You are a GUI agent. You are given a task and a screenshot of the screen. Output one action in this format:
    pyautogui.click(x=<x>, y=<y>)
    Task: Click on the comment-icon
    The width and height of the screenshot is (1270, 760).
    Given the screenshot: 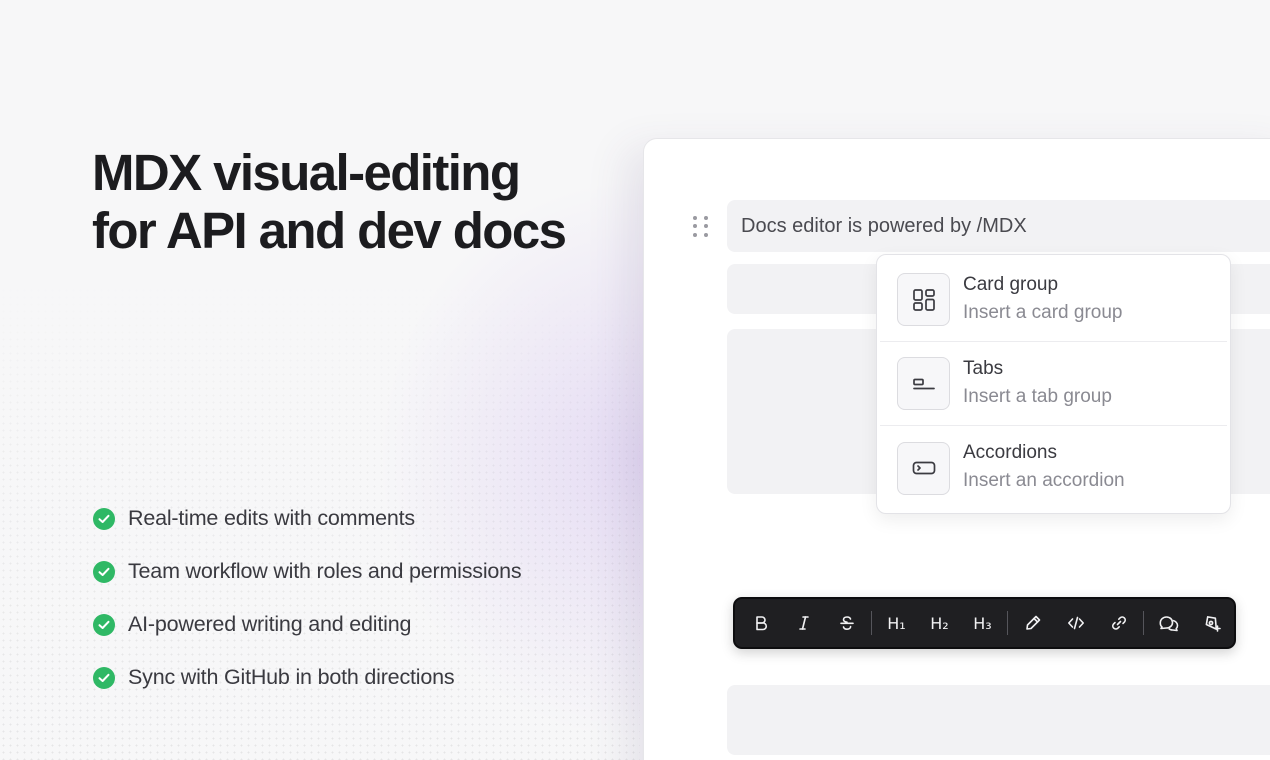 What is the action you would take?
    pyautogui.click(x=1168, y=623)
    